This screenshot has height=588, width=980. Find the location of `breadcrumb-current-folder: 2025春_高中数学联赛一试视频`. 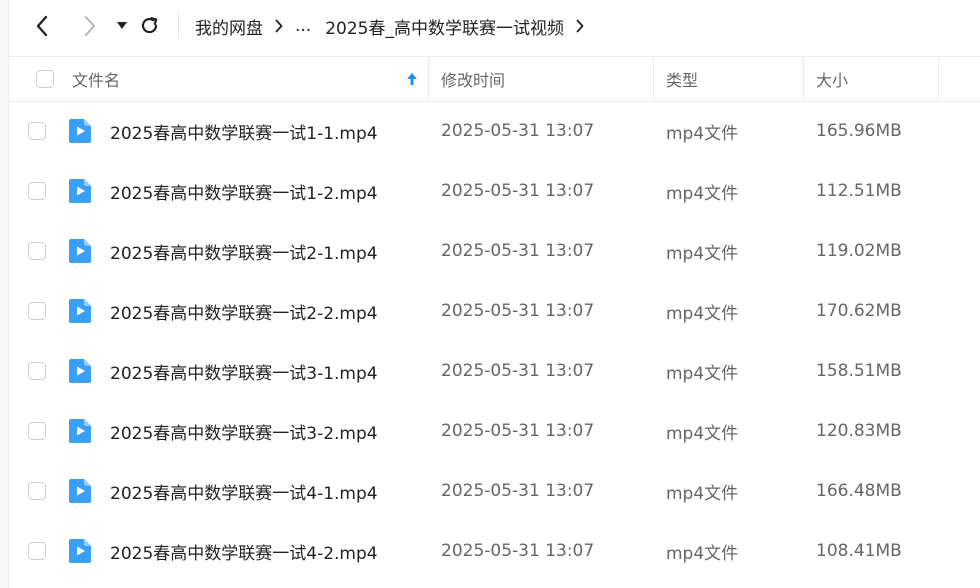

breadcrumb-current-folder: 2025春_高中数学联赛一试视频 is located at coordinates (444, 26).